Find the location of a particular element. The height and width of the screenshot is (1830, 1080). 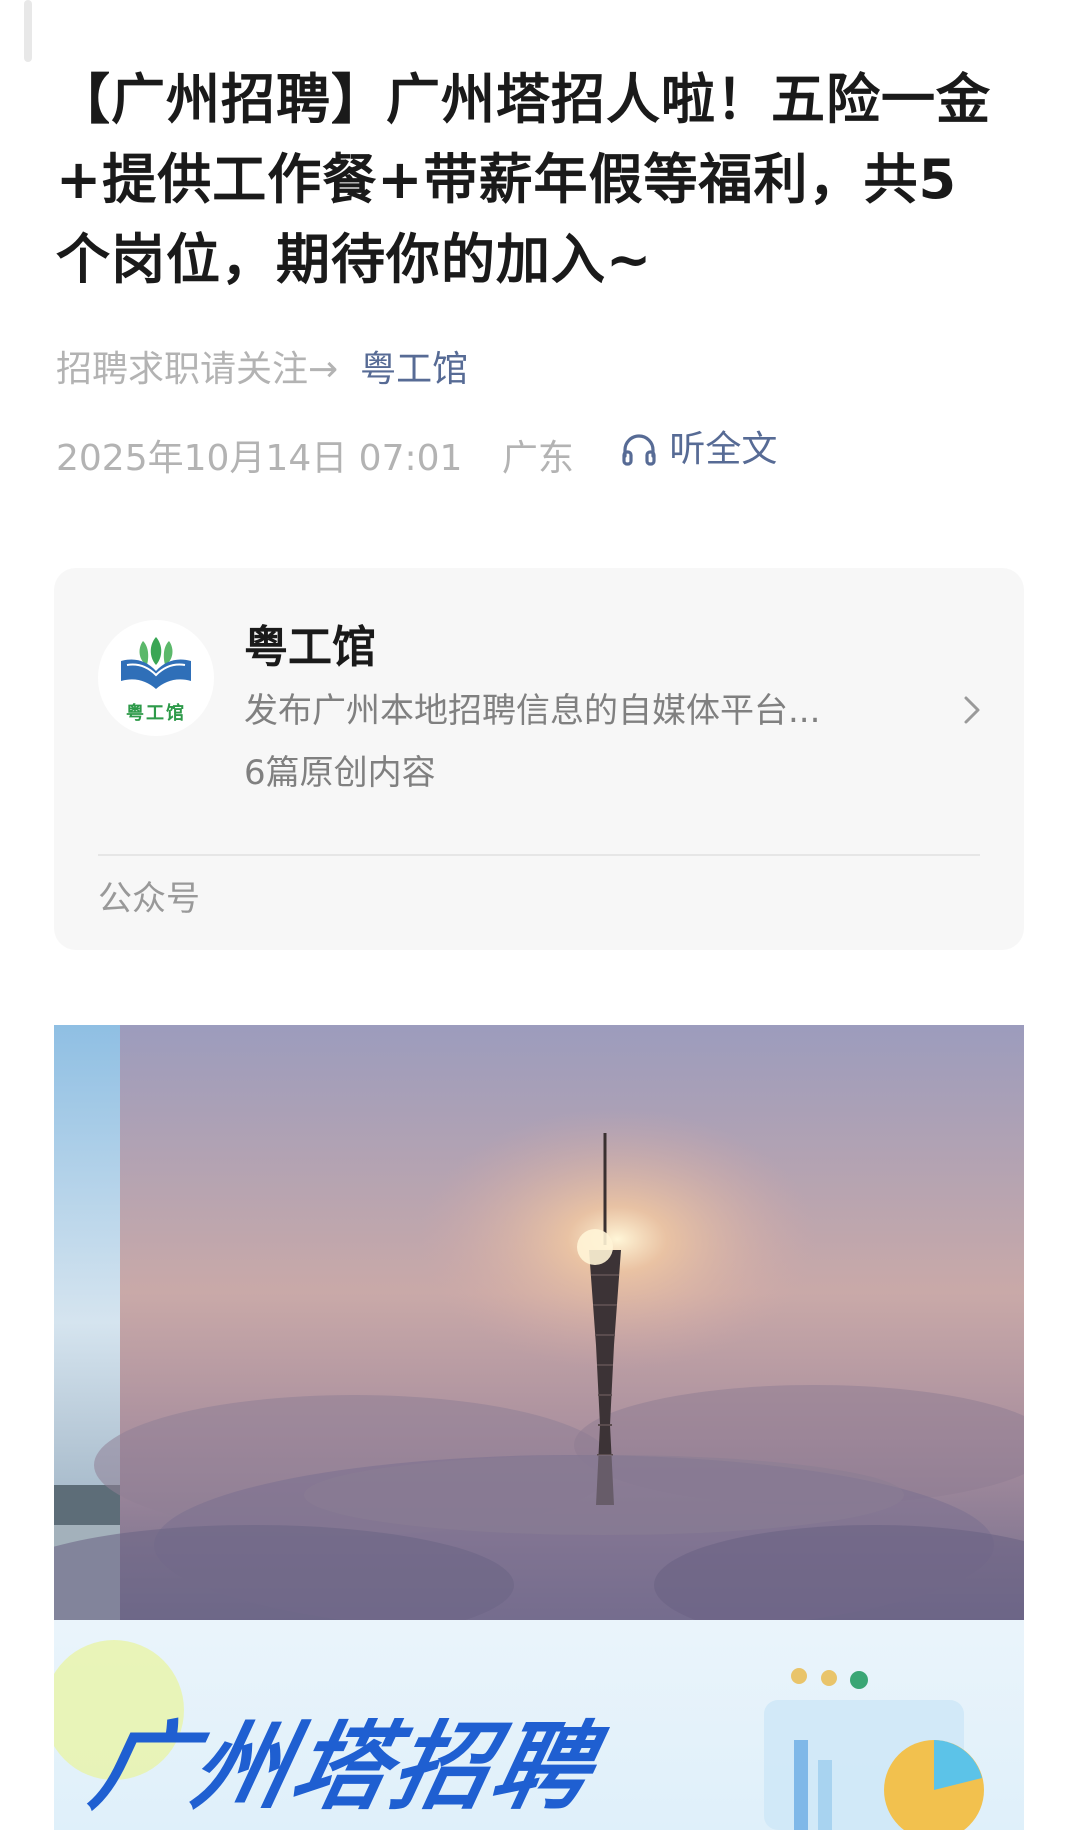

byline-prefix: 招聘求职请关注→ is located at coordinates (197, 369).